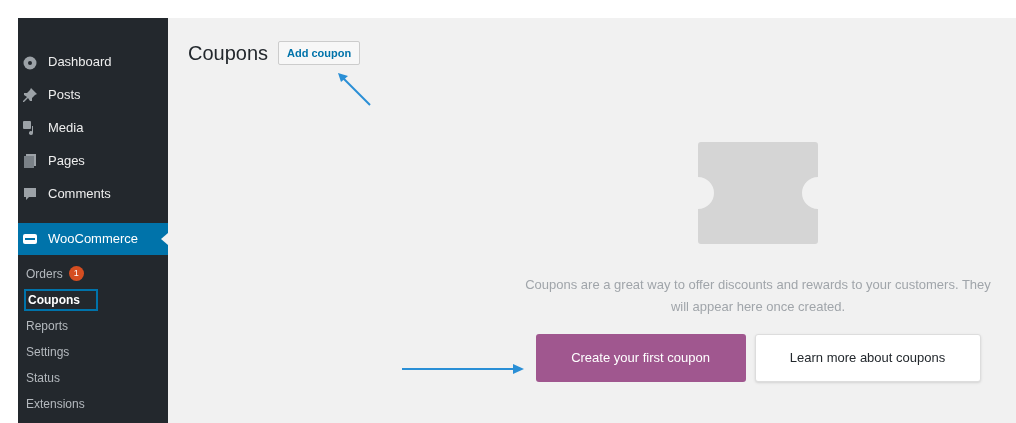  I want to click on submenu-item: Reports, so click(47, 325).